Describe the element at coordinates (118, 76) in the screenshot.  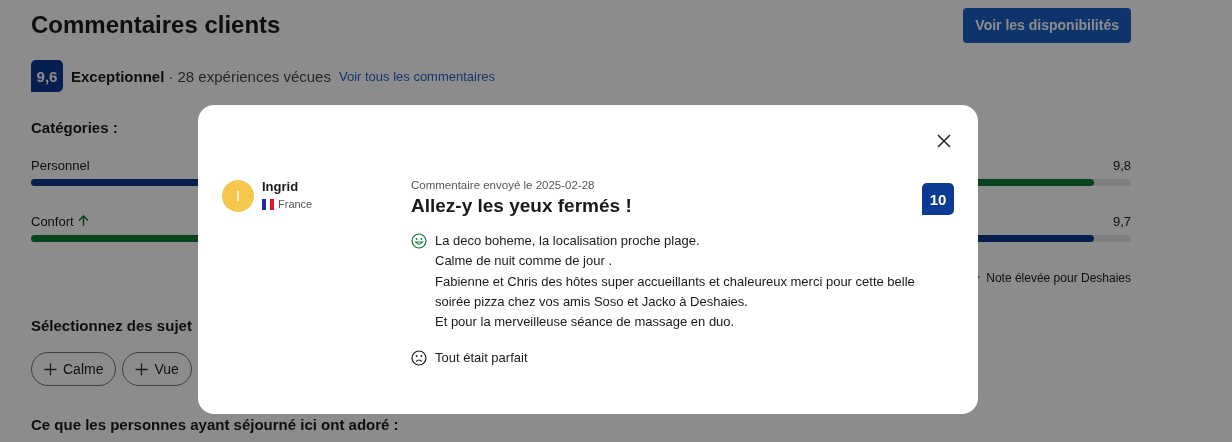
I see `rating-label: Exceptionnel` at that location.